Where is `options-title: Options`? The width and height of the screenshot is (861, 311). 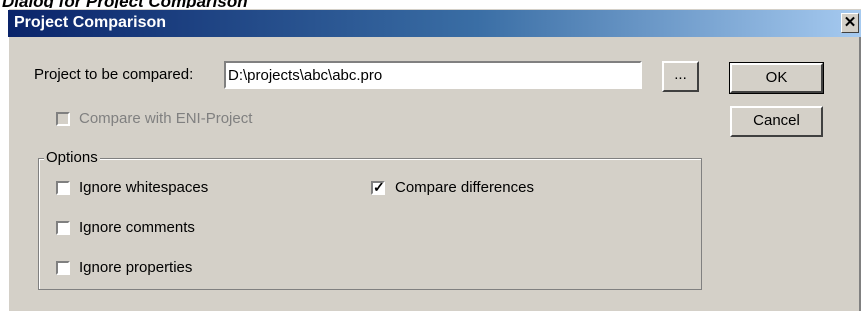 options-title: Options is located at coordinates (72, 157).